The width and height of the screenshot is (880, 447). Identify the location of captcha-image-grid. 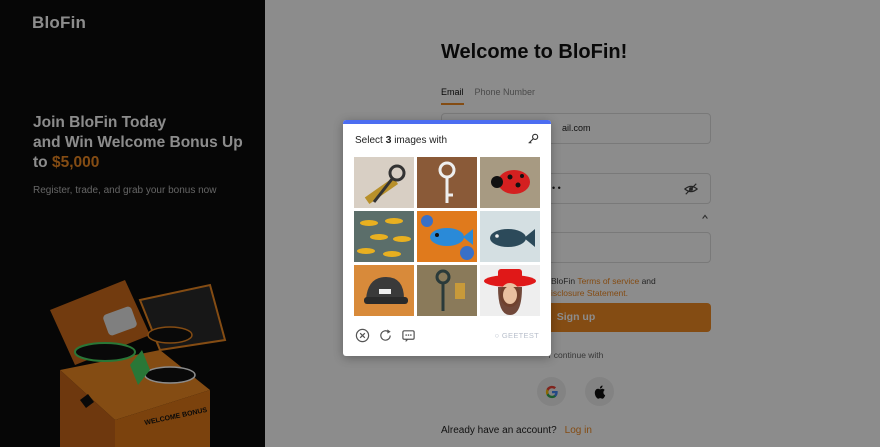
(447, 236).